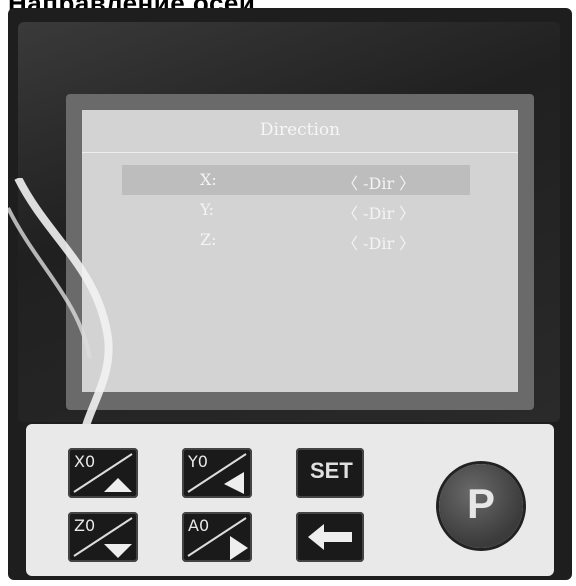  I want to click on down-triangle-icon, so click(103, 537).